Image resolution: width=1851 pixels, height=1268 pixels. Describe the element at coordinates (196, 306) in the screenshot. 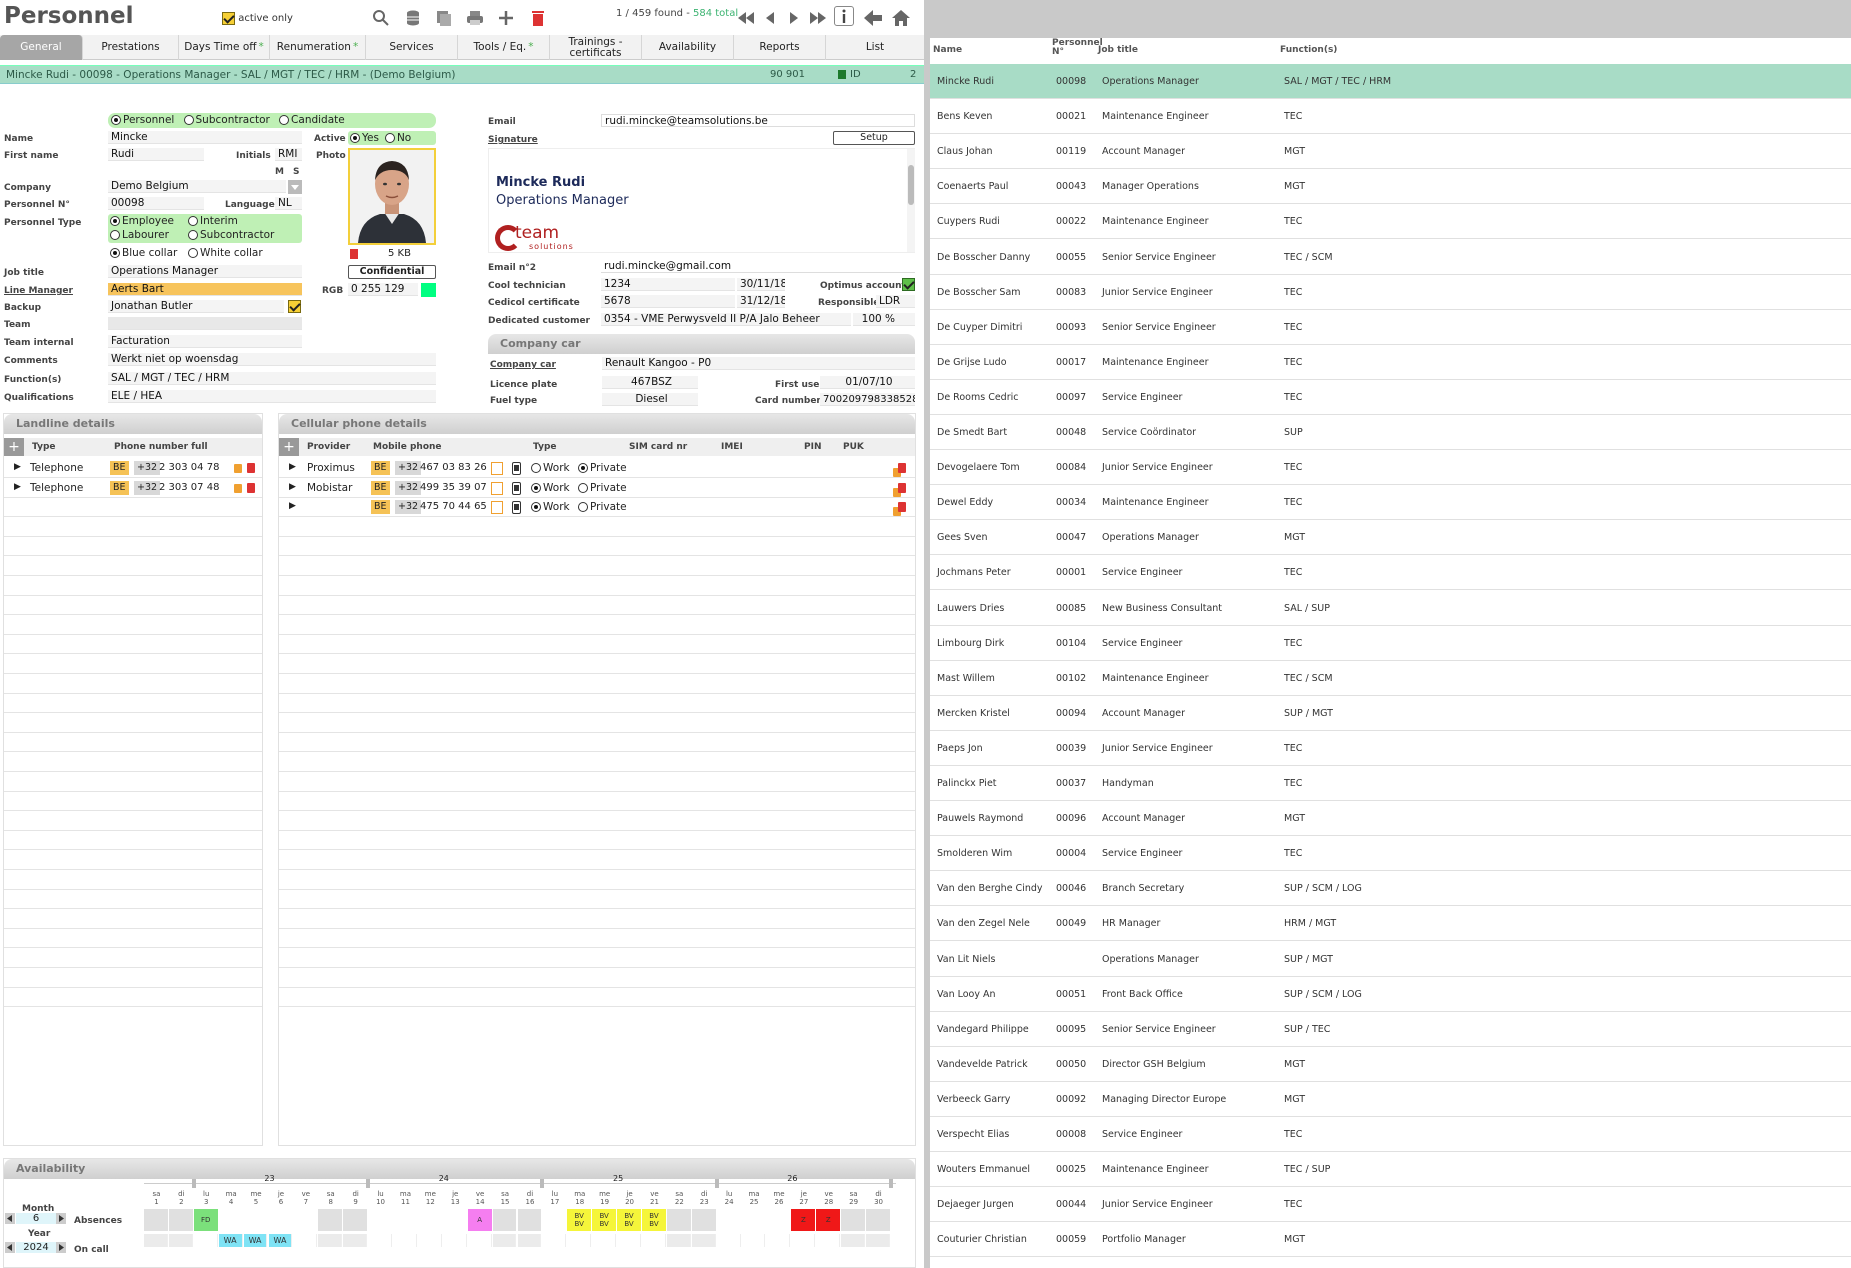

I see `backup-field: Jonathan Butler` at that location.